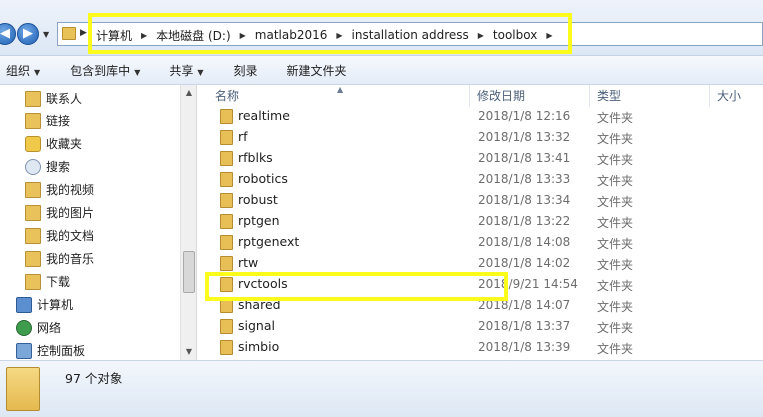  What do you see at coordinates (480, 116) in the screenshot?
I see `table-row: realtime 2018/1/8 12:16 文件夹` at bounding box center [480, 116].